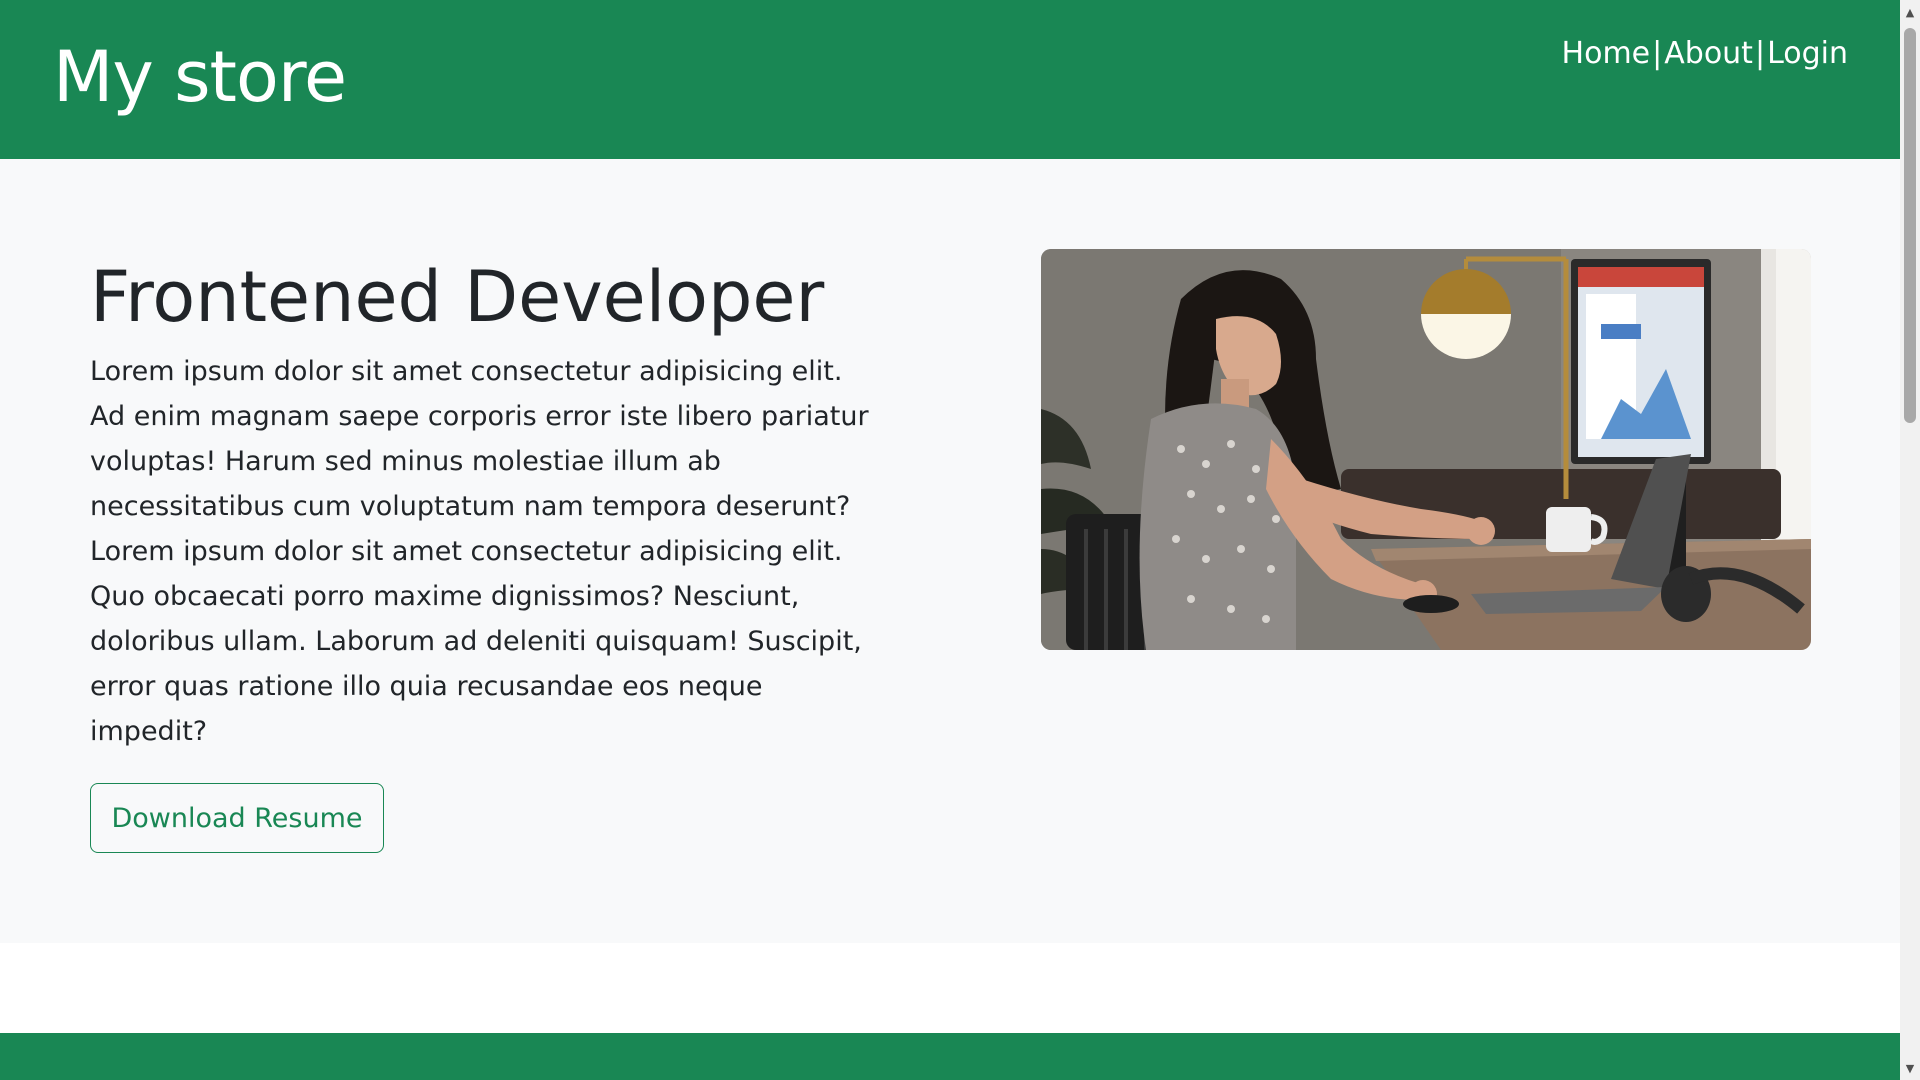  I want to click on site-header: My store Home | About | Login, so click(950, 79).